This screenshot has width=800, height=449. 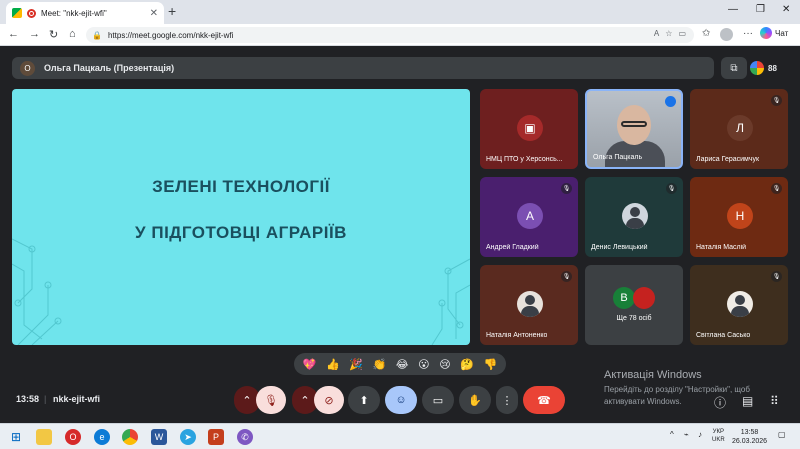 I want to click on browser-tab-strip: Meet: "nkk-ejit-wfi" ✕ + — ❐ ✕, so click(x=400, y=12).